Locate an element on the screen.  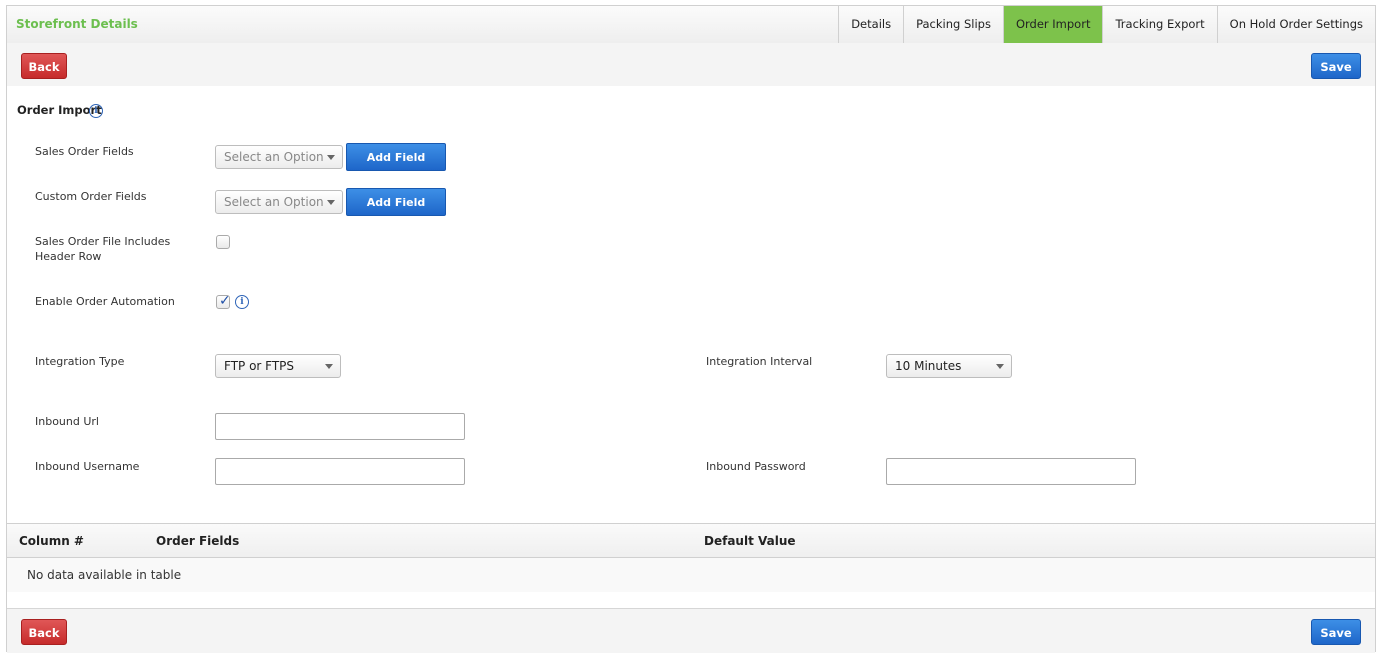
save-button-bottom: Save is located at coordinates (1336, 632).